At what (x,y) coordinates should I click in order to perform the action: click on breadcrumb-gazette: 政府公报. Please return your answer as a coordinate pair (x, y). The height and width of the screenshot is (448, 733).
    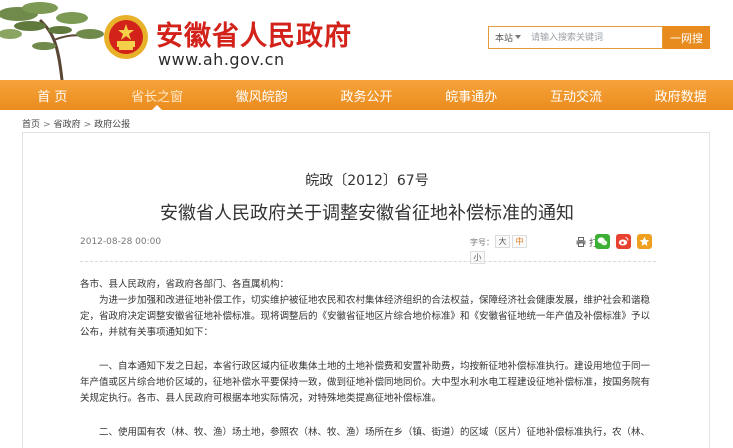
    Looking at the image, I should click on (112, 125).